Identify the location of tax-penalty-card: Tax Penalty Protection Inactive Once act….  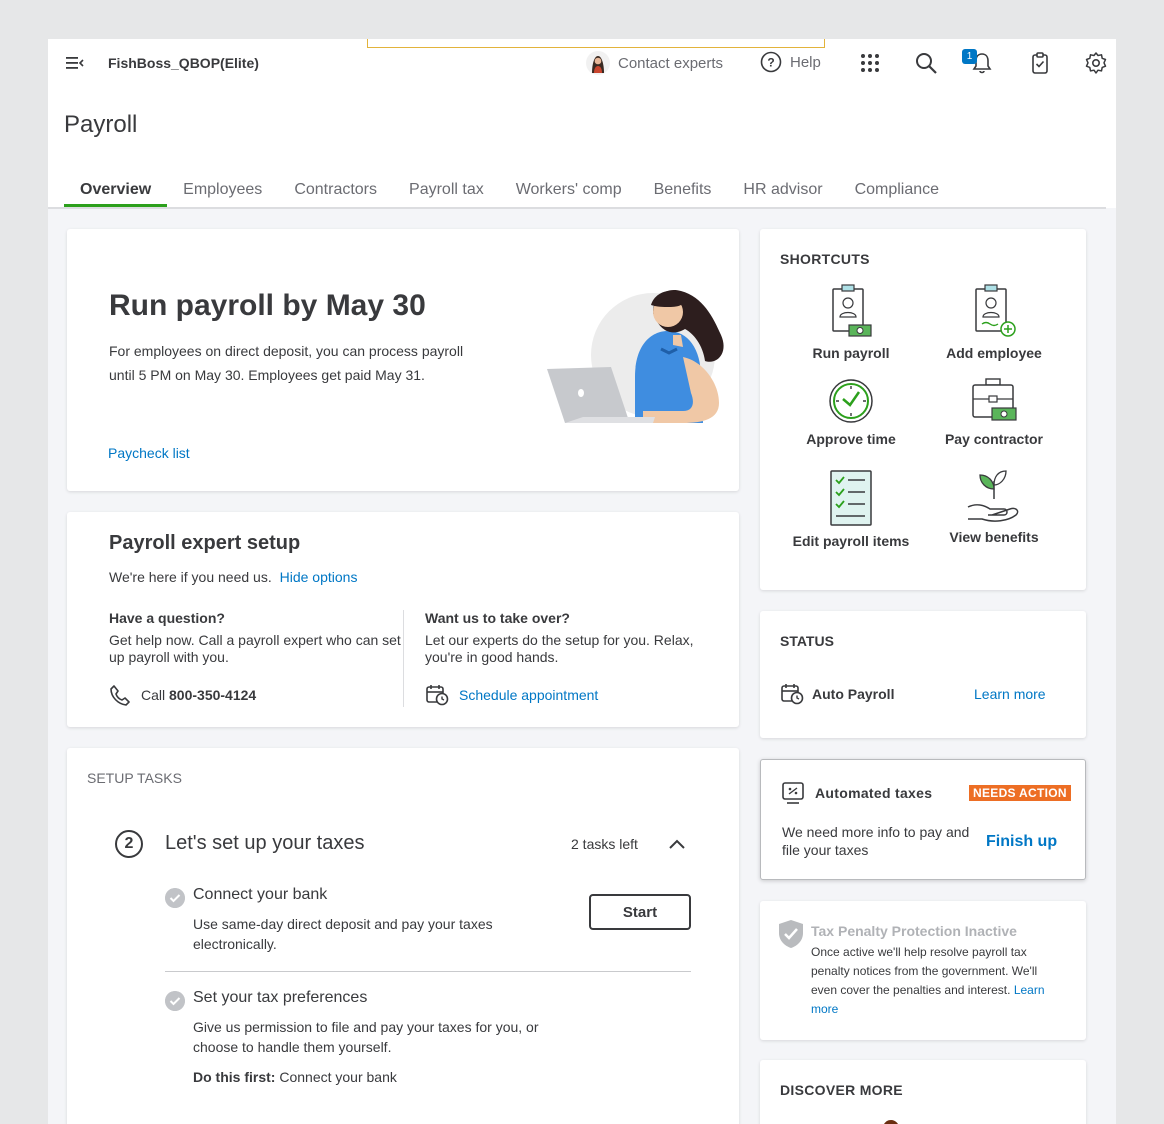
(923, 970).